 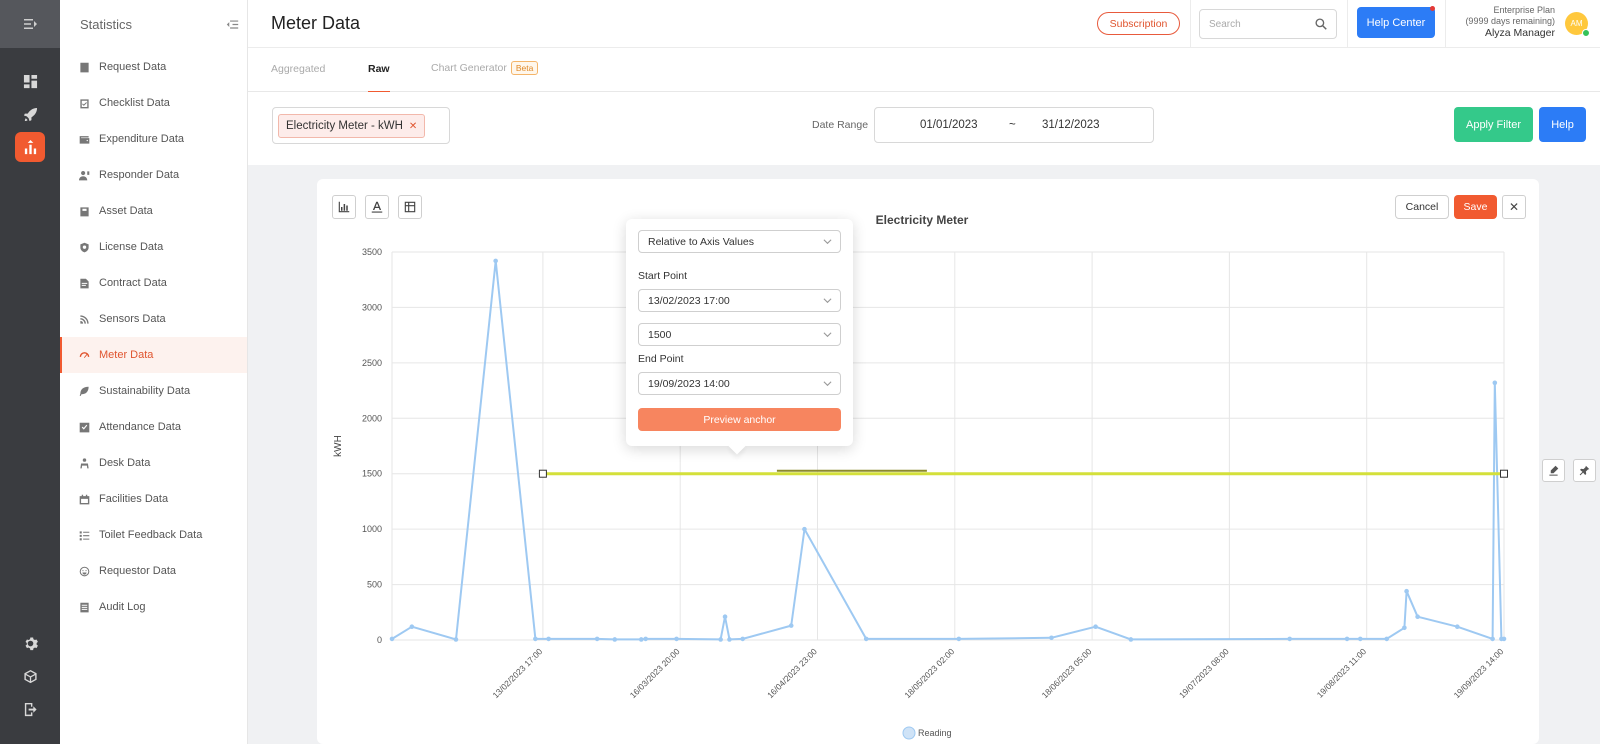 I want to click on anchor-mode-select: Relative to Axis Values, so click(x=739, y=241).